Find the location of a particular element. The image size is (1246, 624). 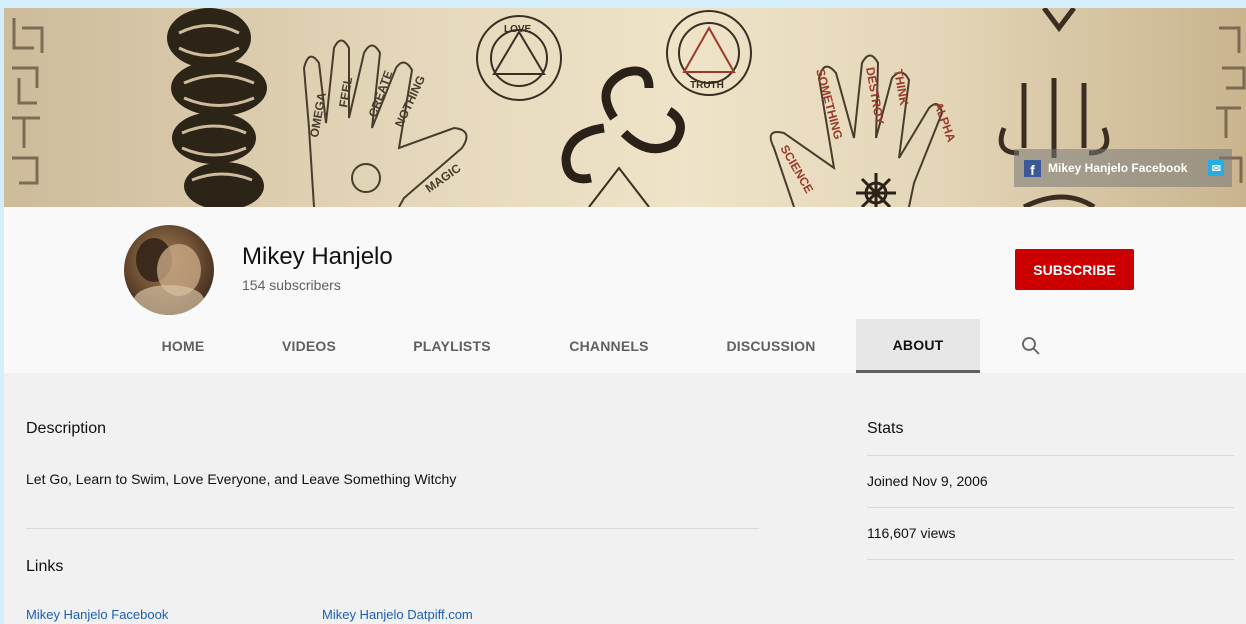

links-heading: Links is located at coordinates (45, 566).